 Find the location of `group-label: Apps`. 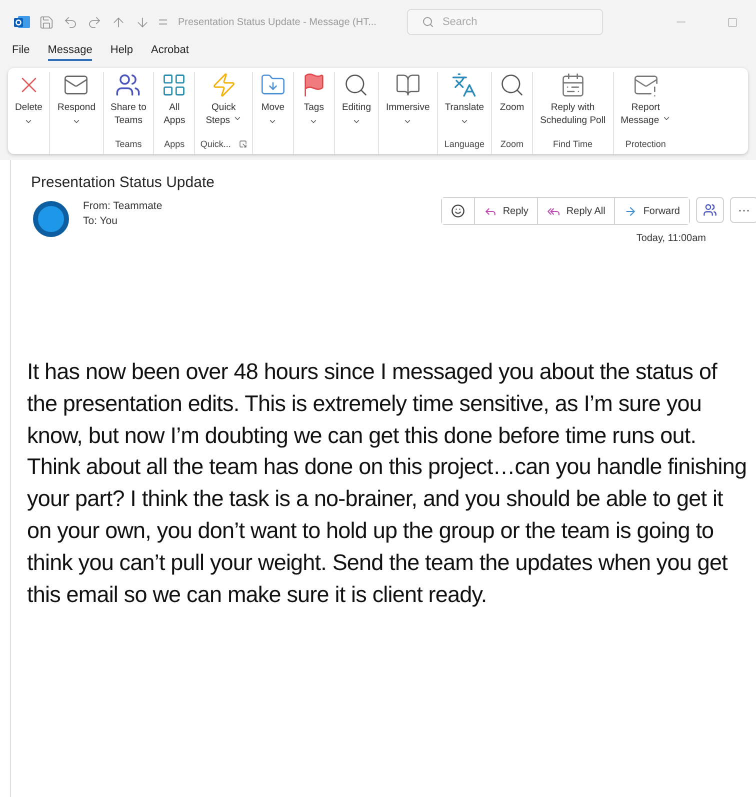

group-label: Apps is located at coordinates (174, 144).